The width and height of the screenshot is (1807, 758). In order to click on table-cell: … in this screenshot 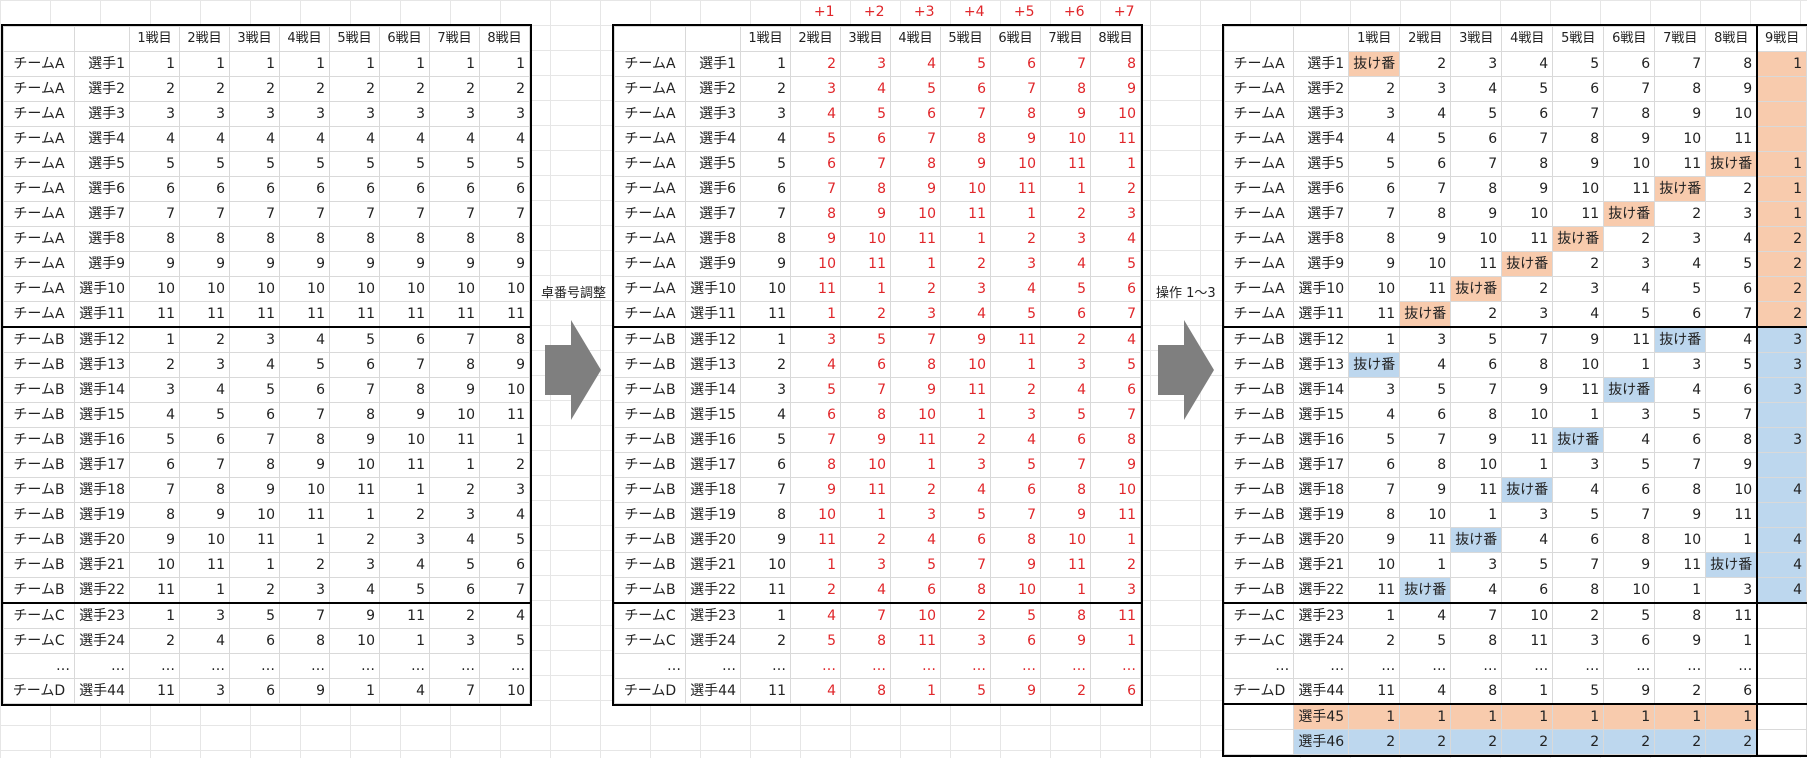, I will do `click(1527, 666)`.